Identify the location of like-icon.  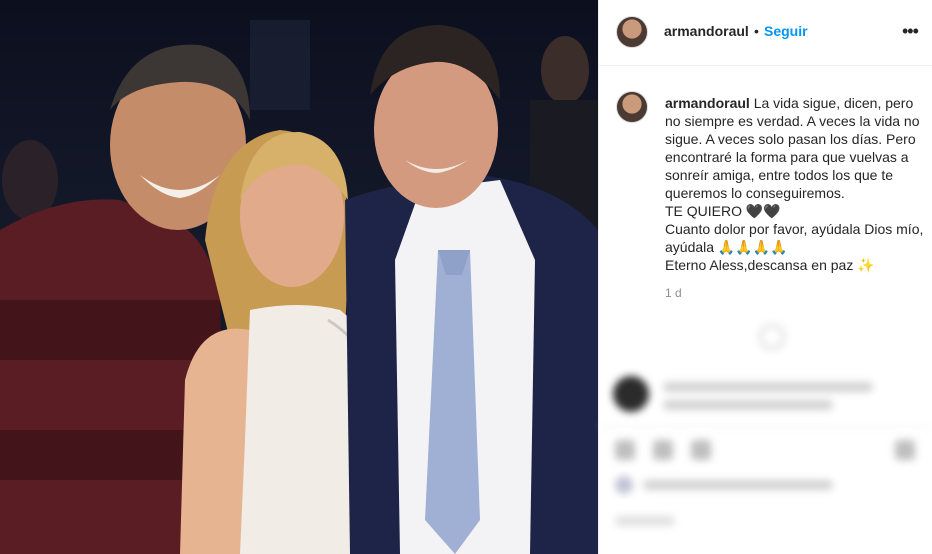
(625, 450).